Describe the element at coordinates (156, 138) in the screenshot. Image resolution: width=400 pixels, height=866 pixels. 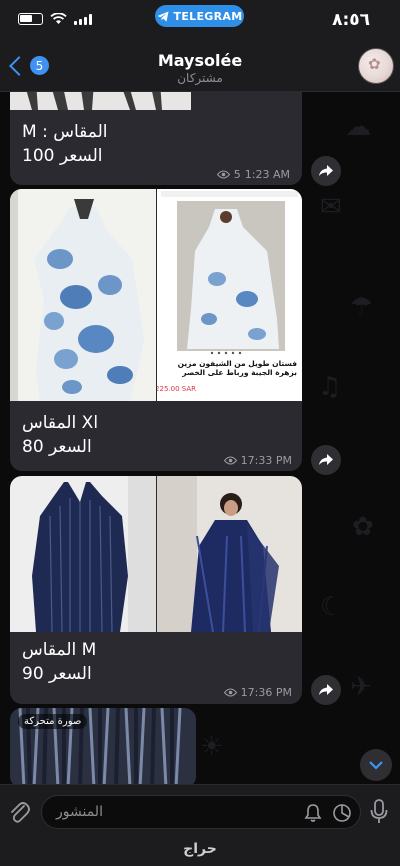
I see `message-bubble: M : المقاس السعر 100 5 1:23 AM` at that location.